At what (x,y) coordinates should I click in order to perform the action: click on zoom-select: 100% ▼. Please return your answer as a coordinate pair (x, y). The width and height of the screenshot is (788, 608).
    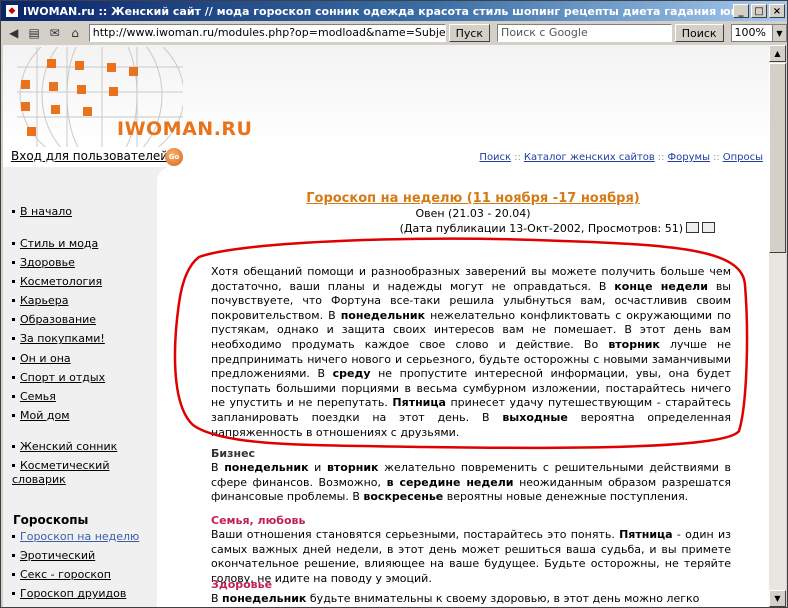
    Looking at the image, I should click on (758, 33).